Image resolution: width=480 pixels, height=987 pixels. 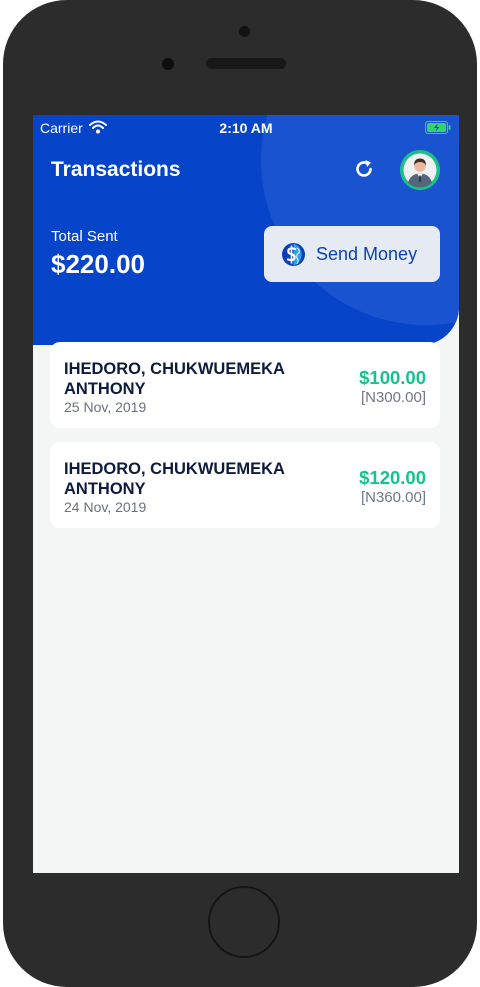 What do you see at coordinates (84, 236) in the screenshot?
I see `total-sent-label: Total Sent` at bounding box center [84, 236].